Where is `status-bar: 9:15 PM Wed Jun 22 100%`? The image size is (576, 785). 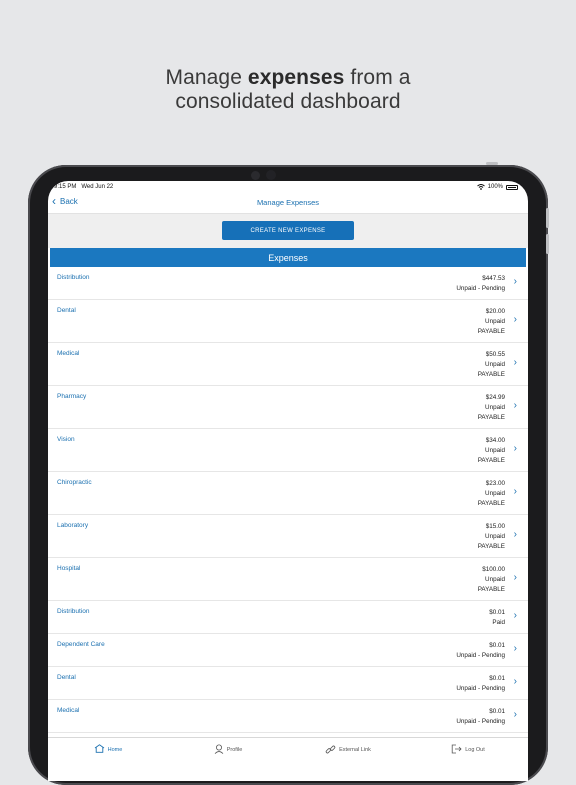 status-bar: 9:15 PM Wed Jun 22 100% is located at coordinates (288, 187).